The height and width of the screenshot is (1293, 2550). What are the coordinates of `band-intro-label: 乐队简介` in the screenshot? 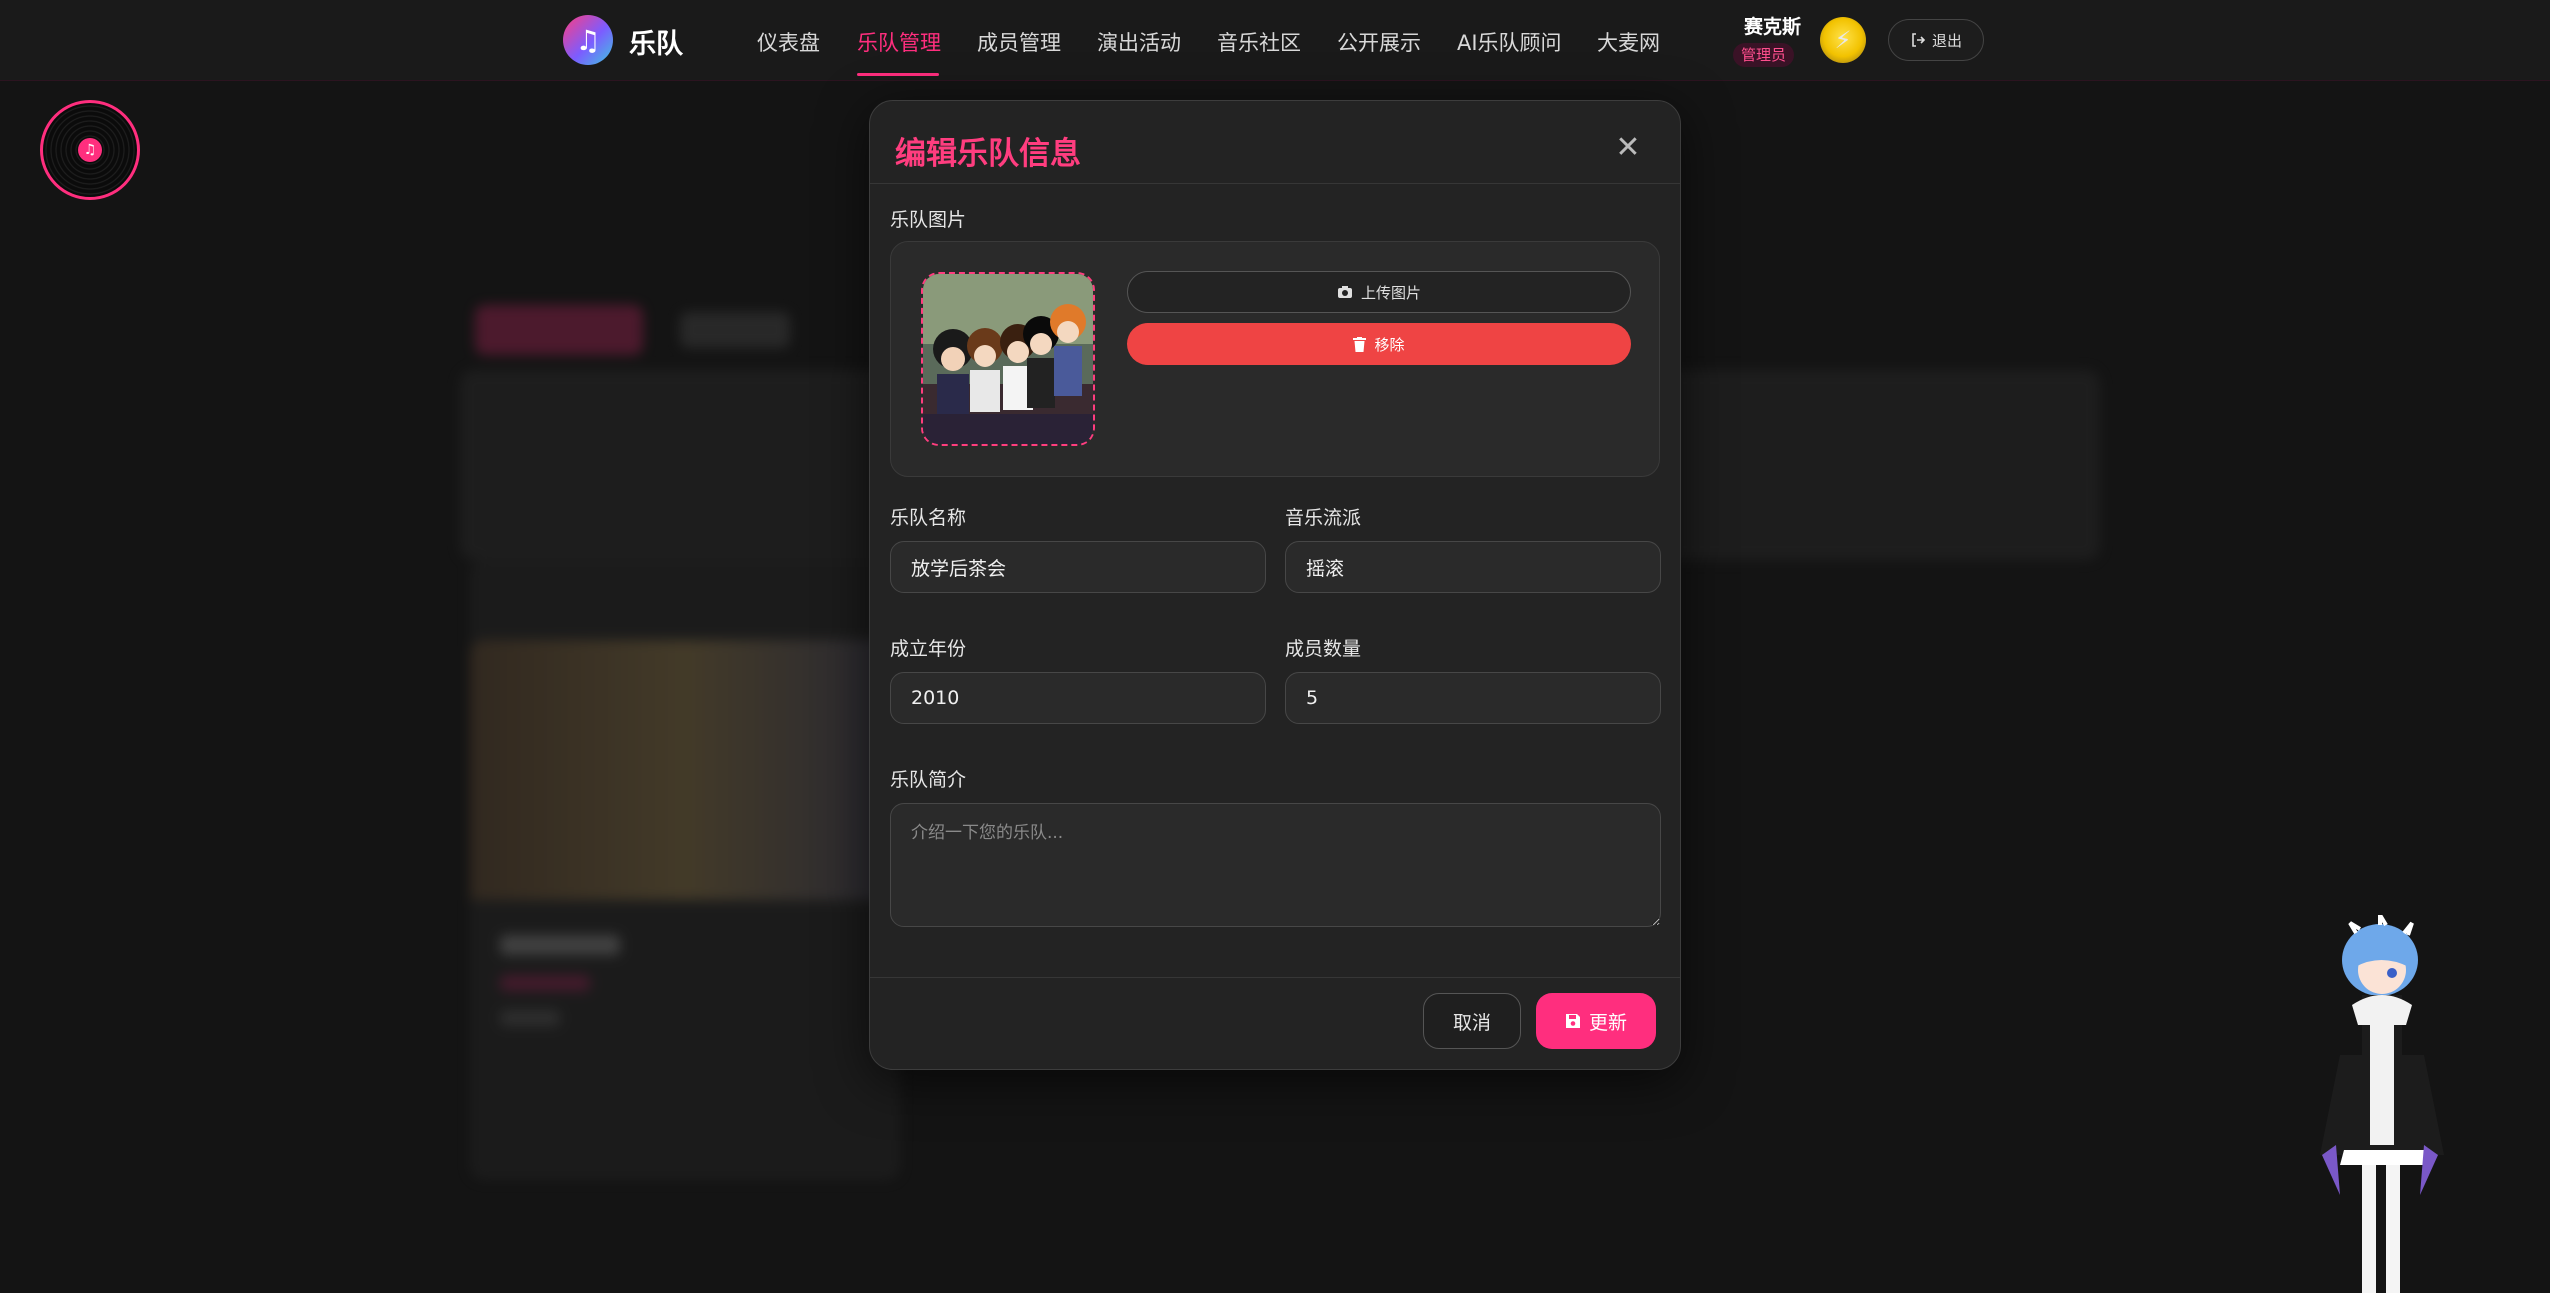 It's located at (928, 780).